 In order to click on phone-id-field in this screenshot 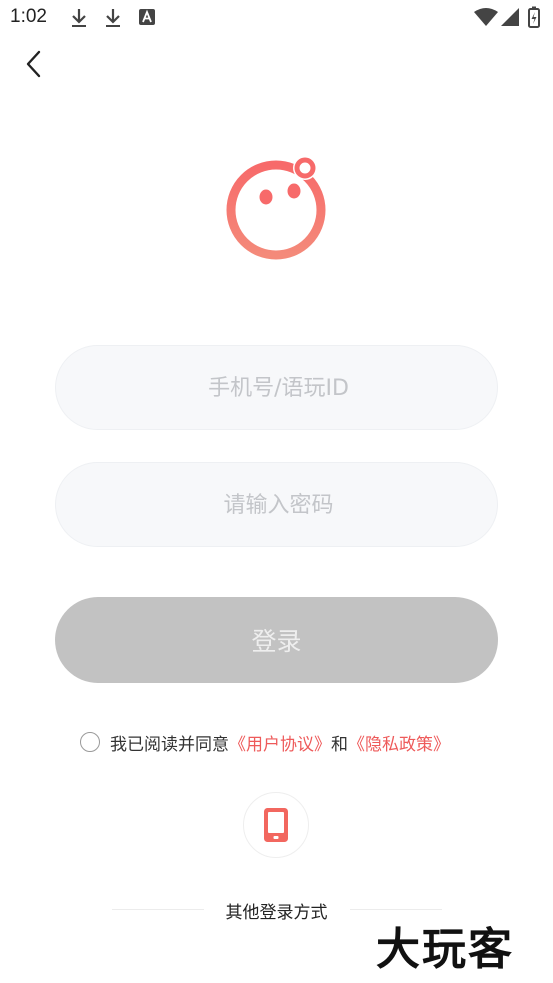, I will do `click(278, 388)`.